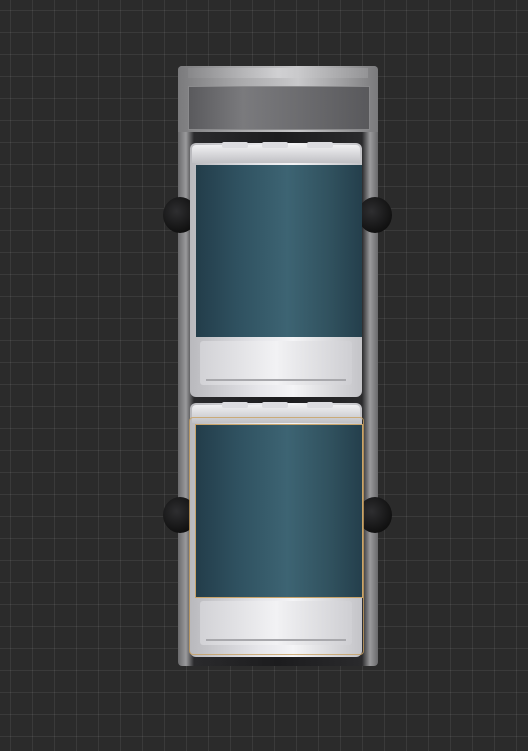  What do you see at coordinates (375, 215) in the screenshot?
I see `wheel-front-right` at bounding box center [375, 215].